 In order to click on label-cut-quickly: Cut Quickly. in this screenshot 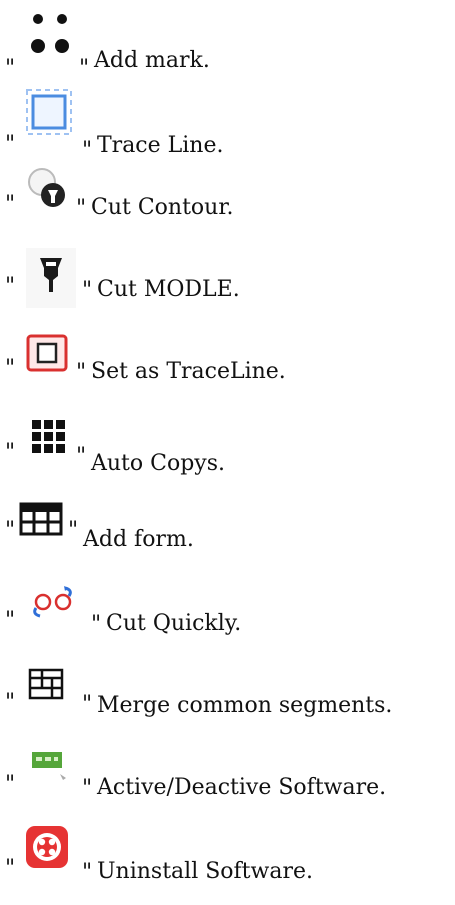, I will do `click(174, 623)`.